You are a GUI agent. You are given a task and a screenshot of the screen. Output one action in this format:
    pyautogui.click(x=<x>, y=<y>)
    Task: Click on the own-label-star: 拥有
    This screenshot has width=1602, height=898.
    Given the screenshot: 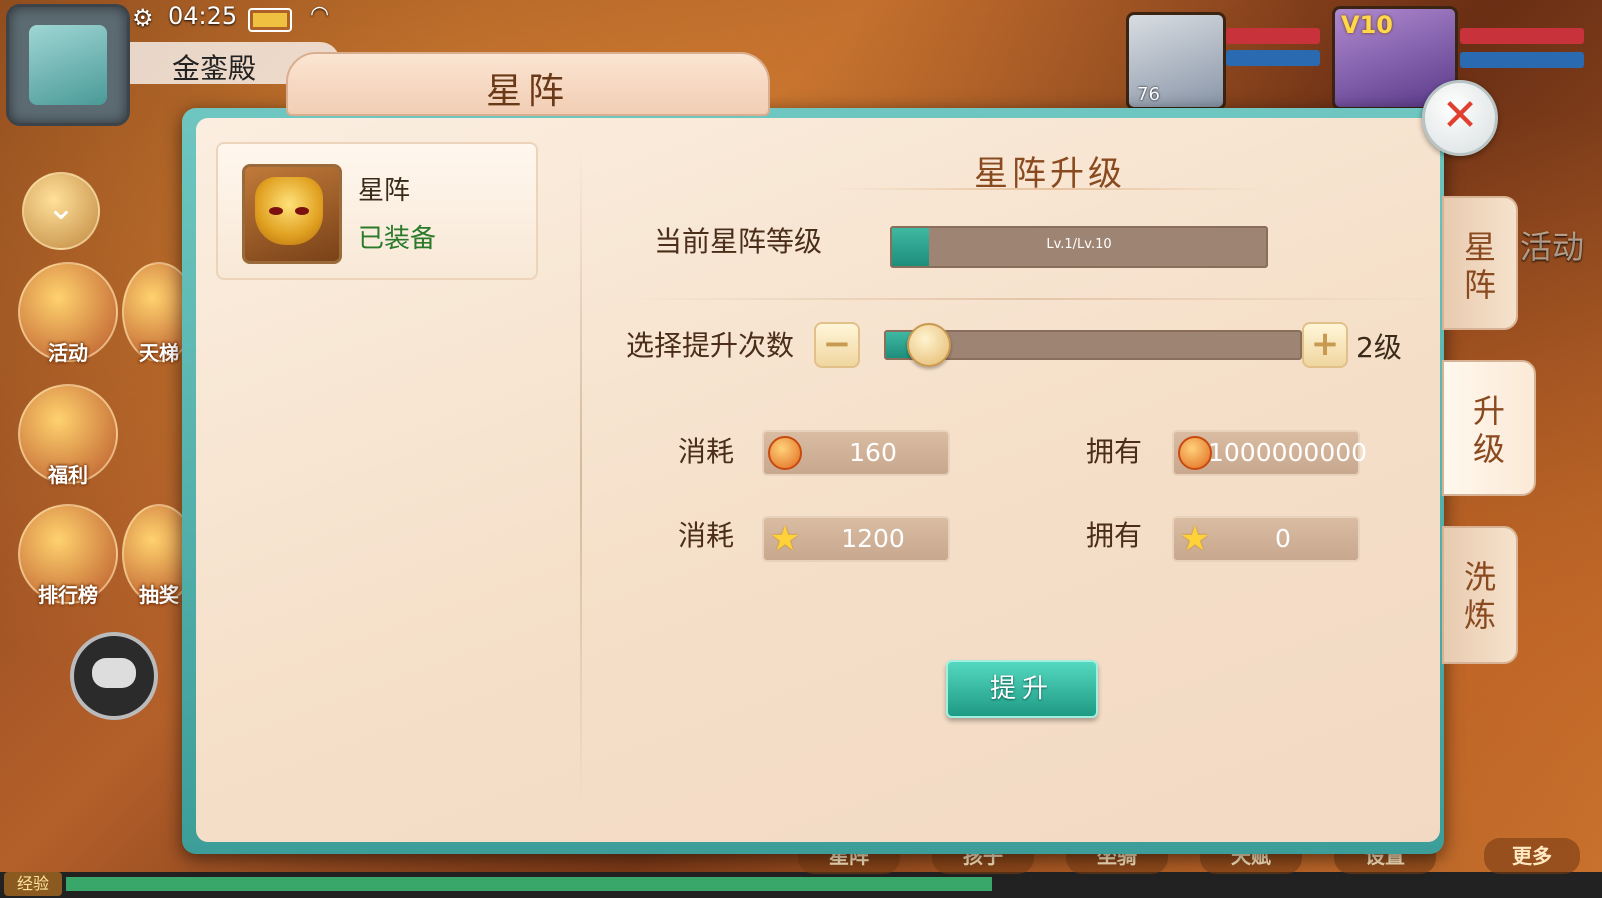 What is the action you would take?
    pyautogui.click(x=1114, y=535)
    